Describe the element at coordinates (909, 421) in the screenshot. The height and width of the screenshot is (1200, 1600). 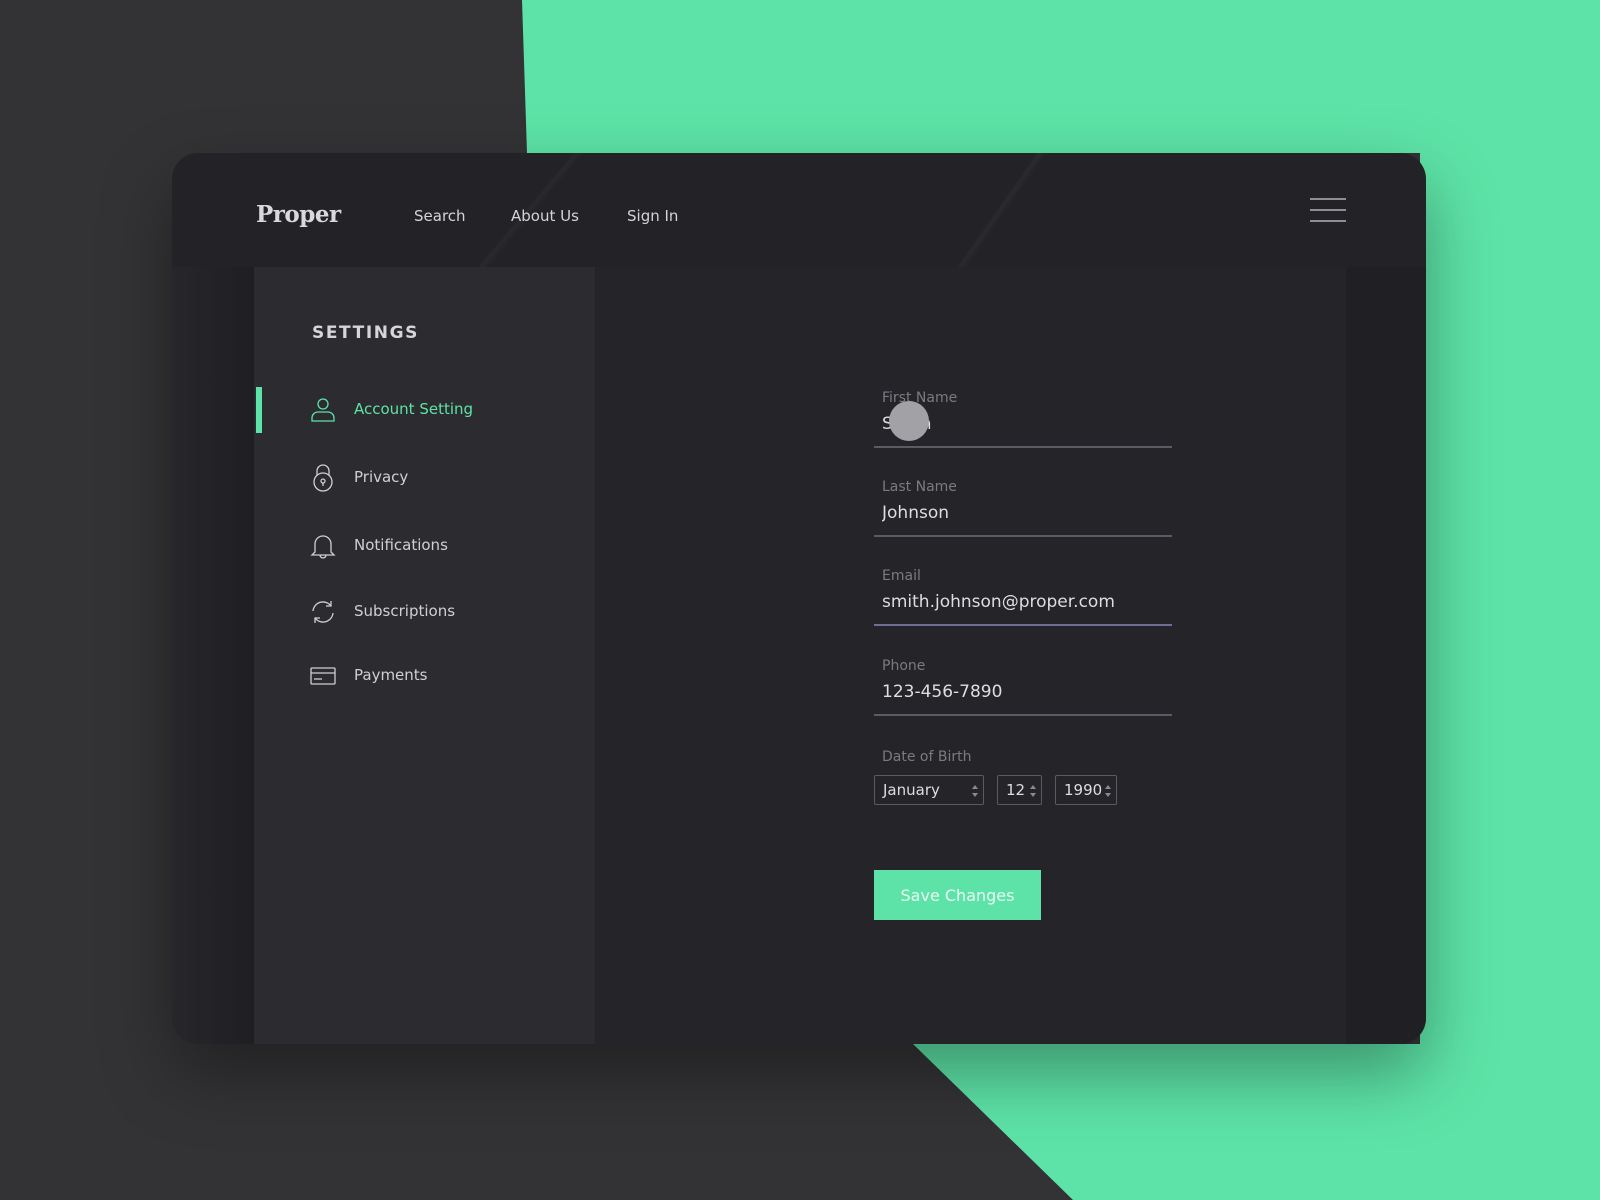
I see `touch-cursor-indicator` at that location.